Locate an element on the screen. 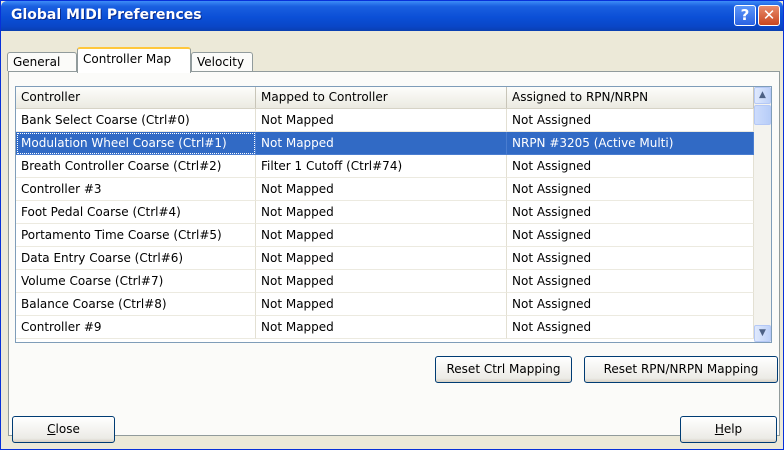  column-header-mapped: Mapped to Controller is located at coordinates (381, 97).